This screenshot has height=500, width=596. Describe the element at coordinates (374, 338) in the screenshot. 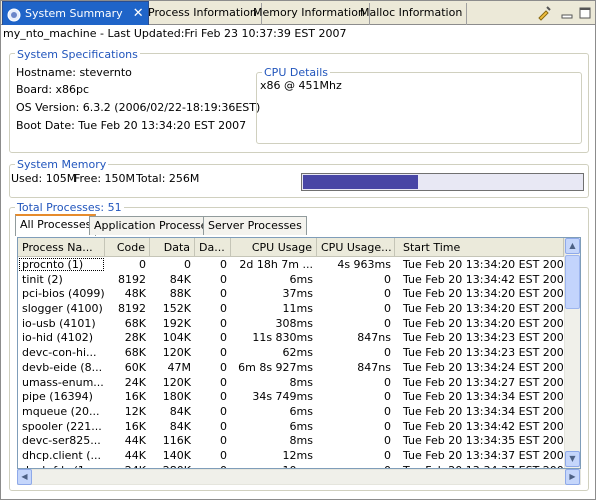

I see `cell-cpu-usage-2: 847ns` at that location.